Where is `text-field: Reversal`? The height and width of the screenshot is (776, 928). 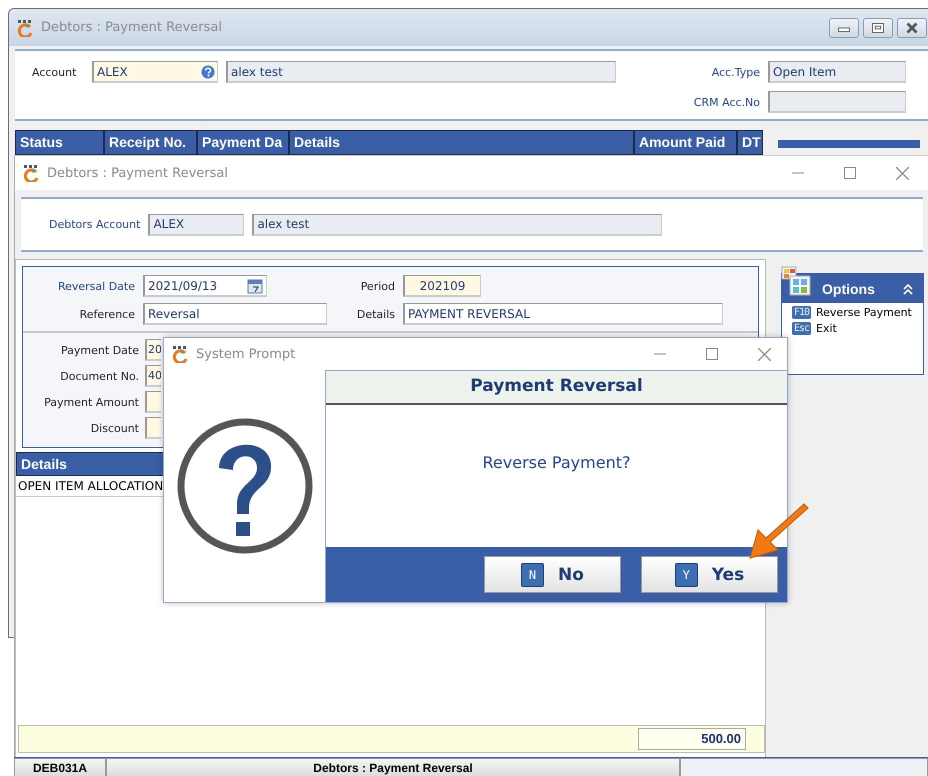
text-field: Reversal is located at coordinates (235, 314).